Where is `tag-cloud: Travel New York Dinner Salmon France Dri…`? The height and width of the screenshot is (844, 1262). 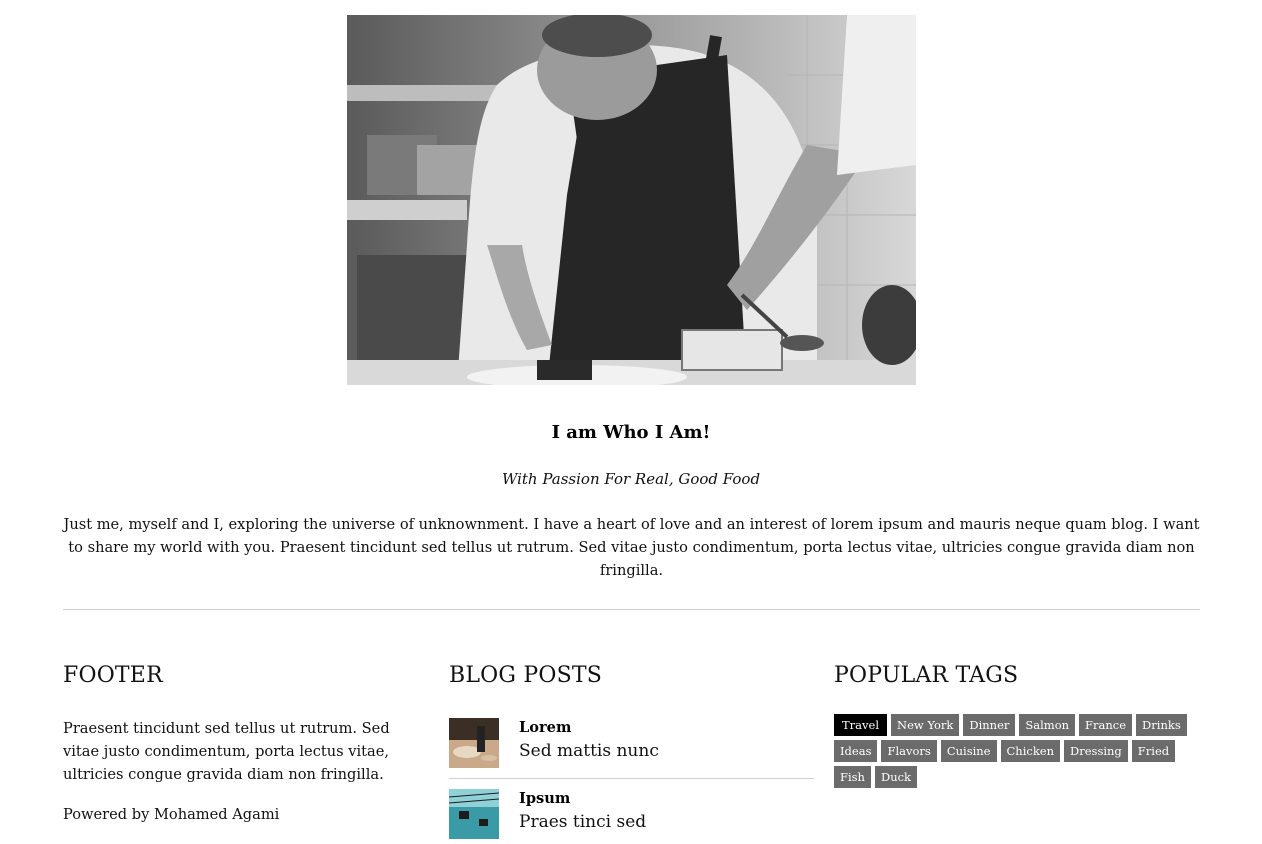 tag-cloud: Travel New York Dinner Salmon France Dri… is located at coordinates (1019, 751).